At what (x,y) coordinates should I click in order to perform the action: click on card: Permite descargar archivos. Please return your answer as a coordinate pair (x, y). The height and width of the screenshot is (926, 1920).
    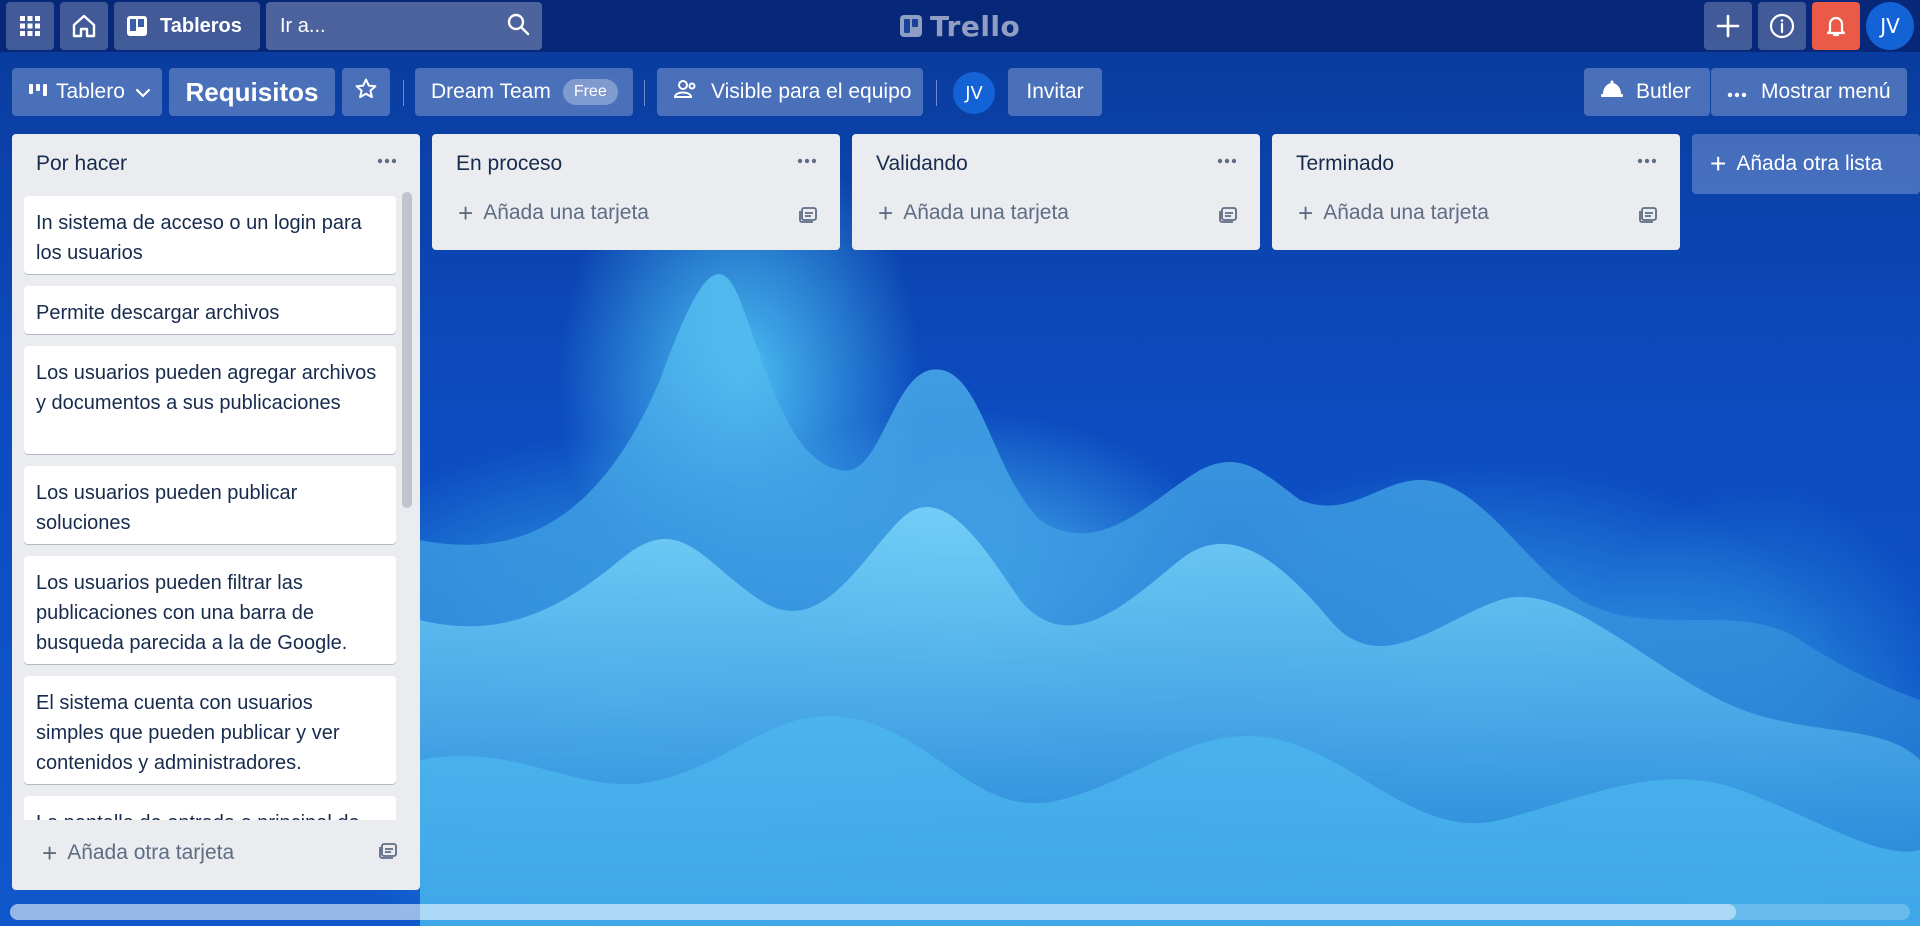
    Looking at the image, I should click on (210, 310).